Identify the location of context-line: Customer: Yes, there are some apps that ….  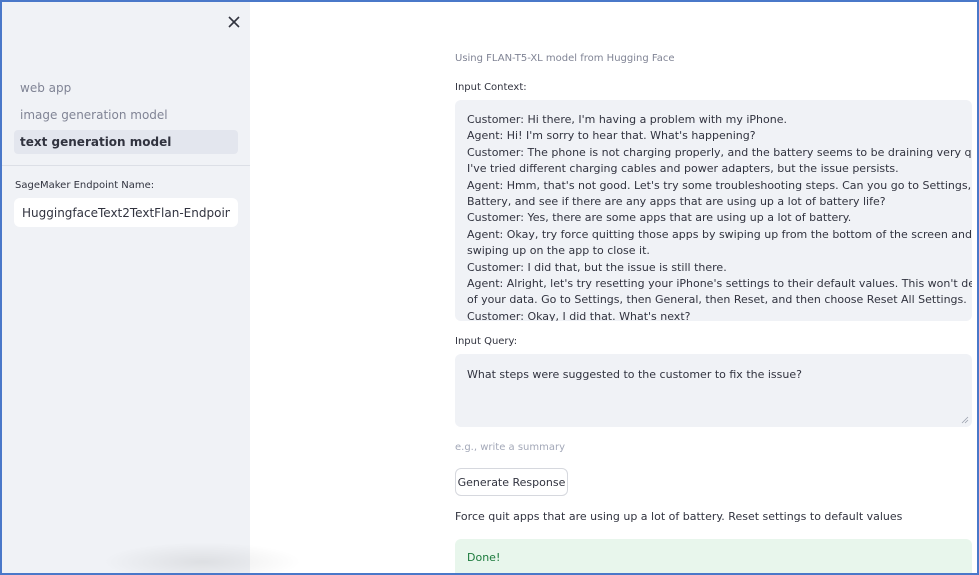
(659, 218).